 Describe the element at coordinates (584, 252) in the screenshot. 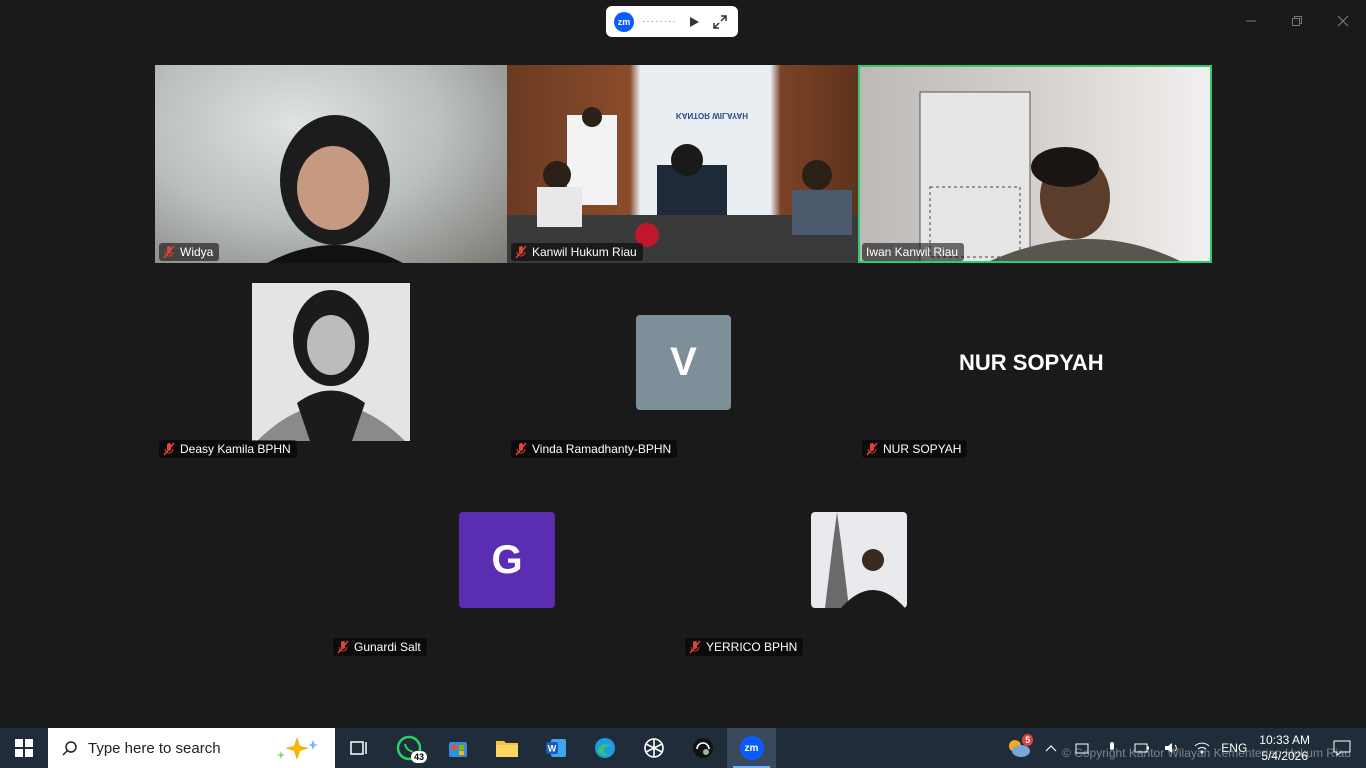

I see `participant-name: Kanwil Hukum Riau` at that location.